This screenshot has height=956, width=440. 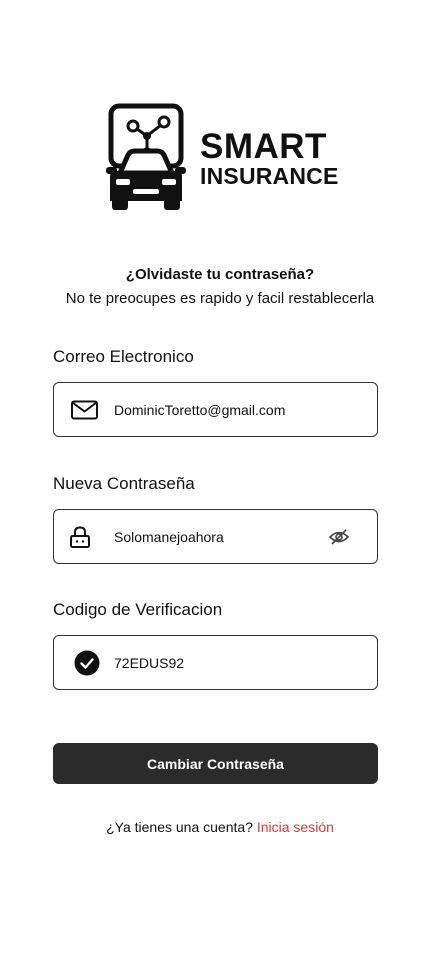 I want to click on login-prompt-text: ¿Ya tienes una cuenta?, so click(x=181, y=827).